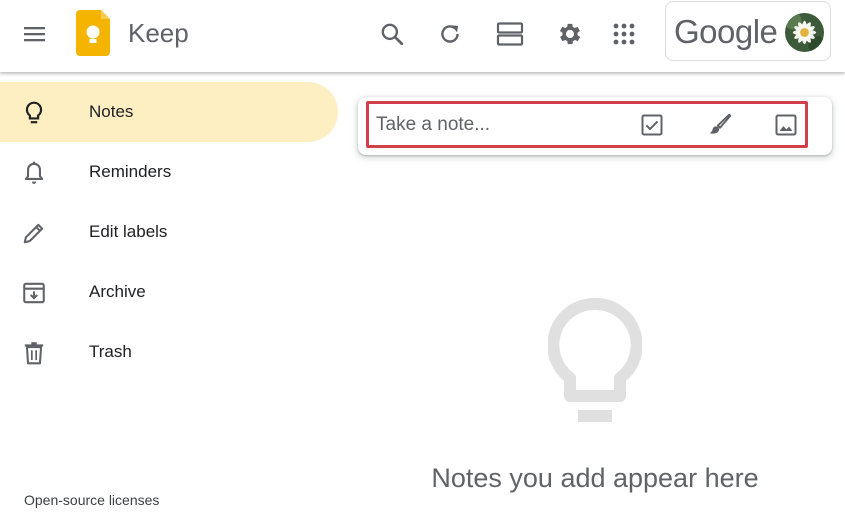 The width and height of the screenshot is (845, 521). I want to click on google-account-button: Google, so click(748, 31).